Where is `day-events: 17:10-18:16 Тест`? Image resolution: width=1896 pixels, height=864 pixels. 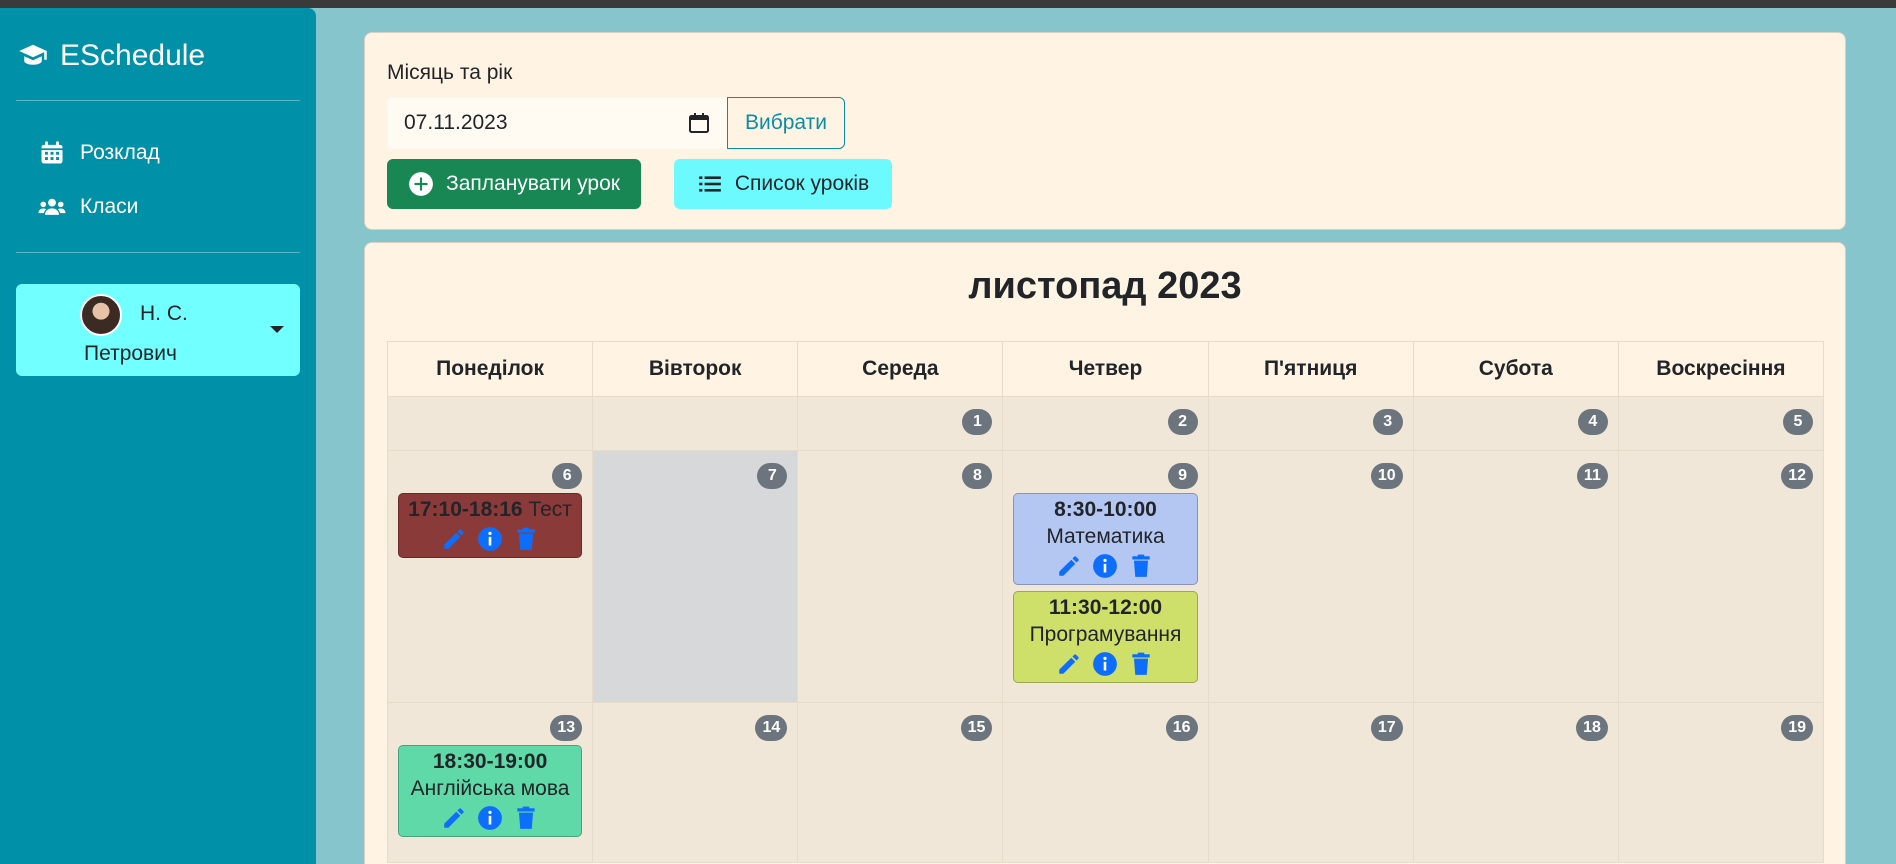
day-events: 17:10-18:16 Тест is located at coordinates (490, 525).